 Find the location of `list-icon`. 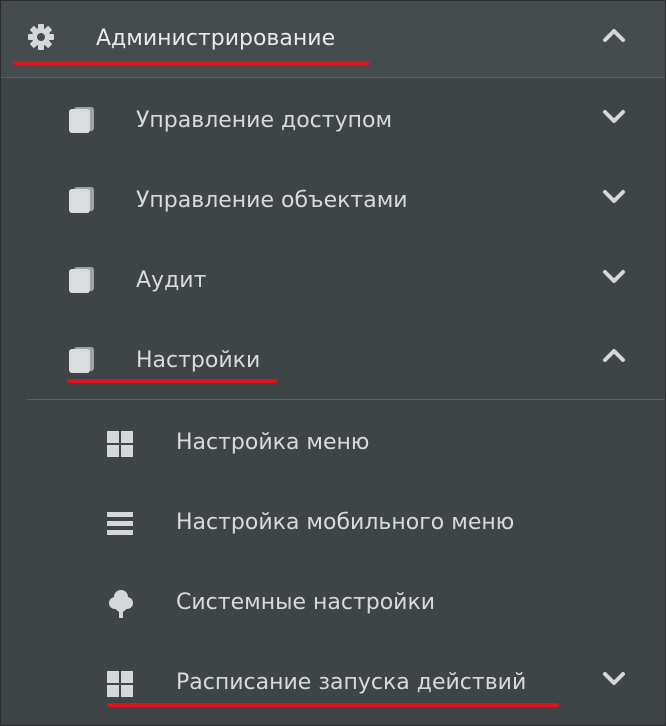

list-icon is located at coordinates (120, 524).